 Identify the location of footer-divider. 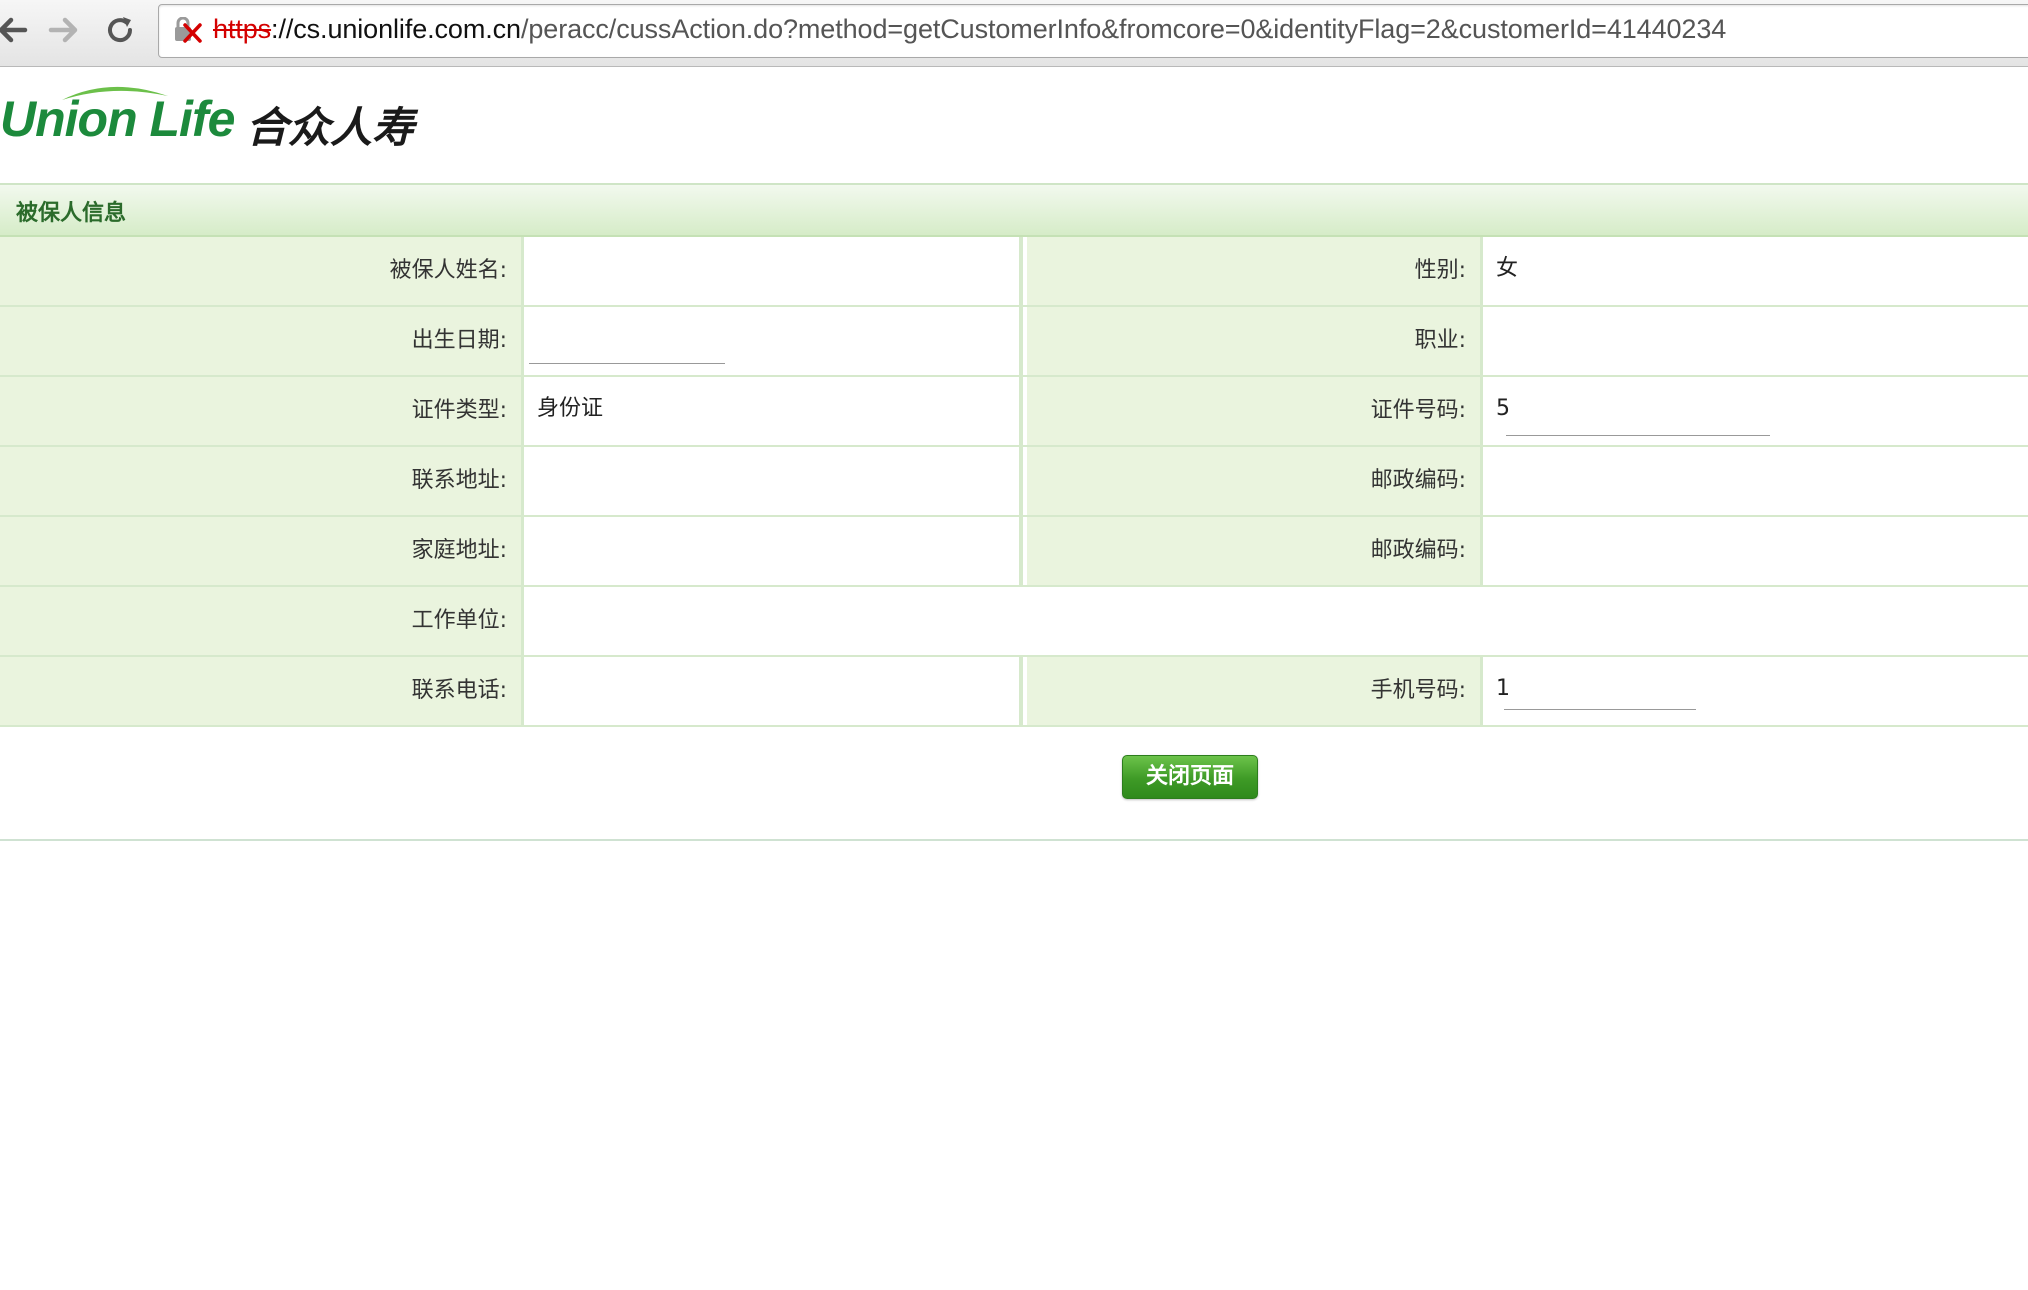
(1014, 840).